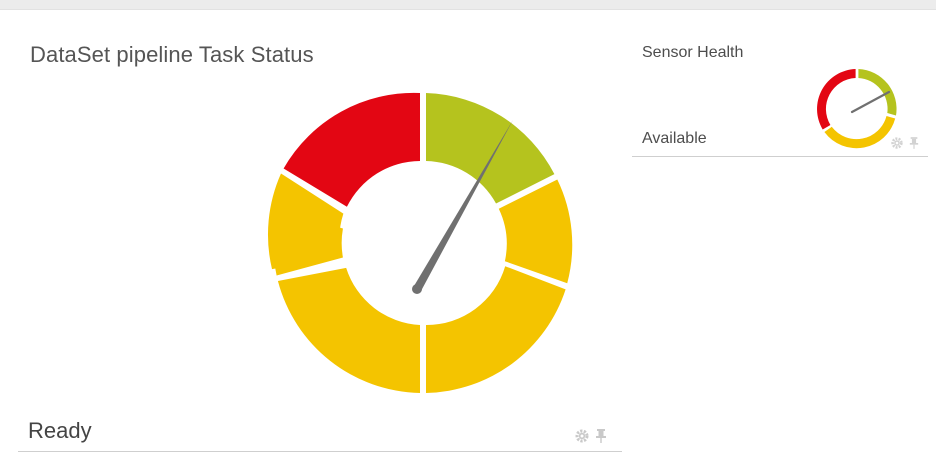 The width and height of the screenshot is (936, 466). What do you see at coordinates (781, 94) in the screenshot?
I see `sensor-health-widget: Sensor Health Available` at bounding box center [781, 94].